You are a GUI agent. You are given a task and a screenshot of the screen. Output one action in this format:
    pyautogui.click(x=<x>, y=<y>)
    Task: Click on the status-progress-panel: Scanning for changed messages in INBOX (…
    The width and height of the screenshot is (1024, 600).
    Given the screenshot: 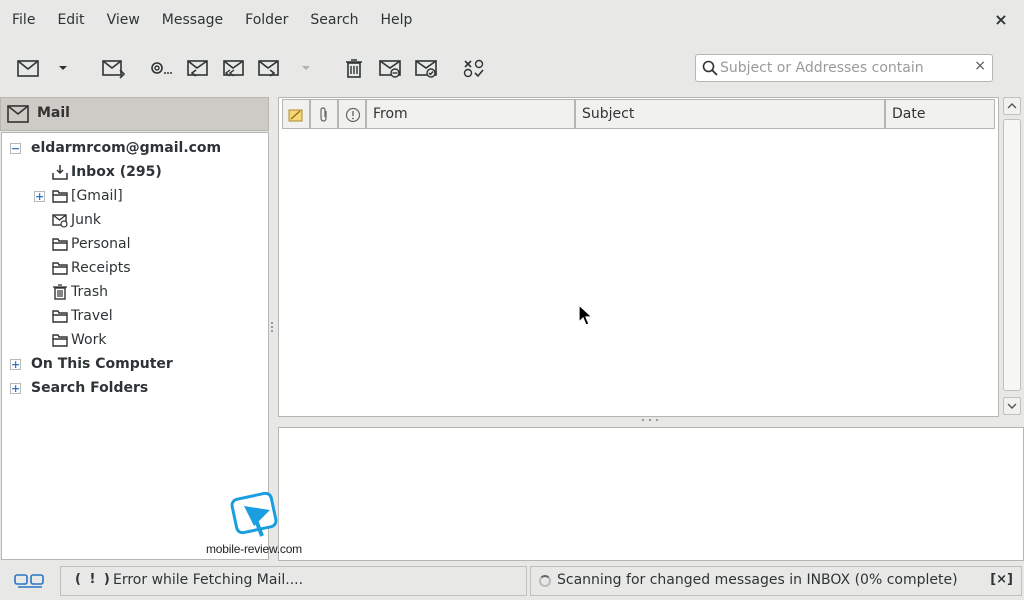 What is the action you would take?
    pyautogui.click(x=776, y=581)
    